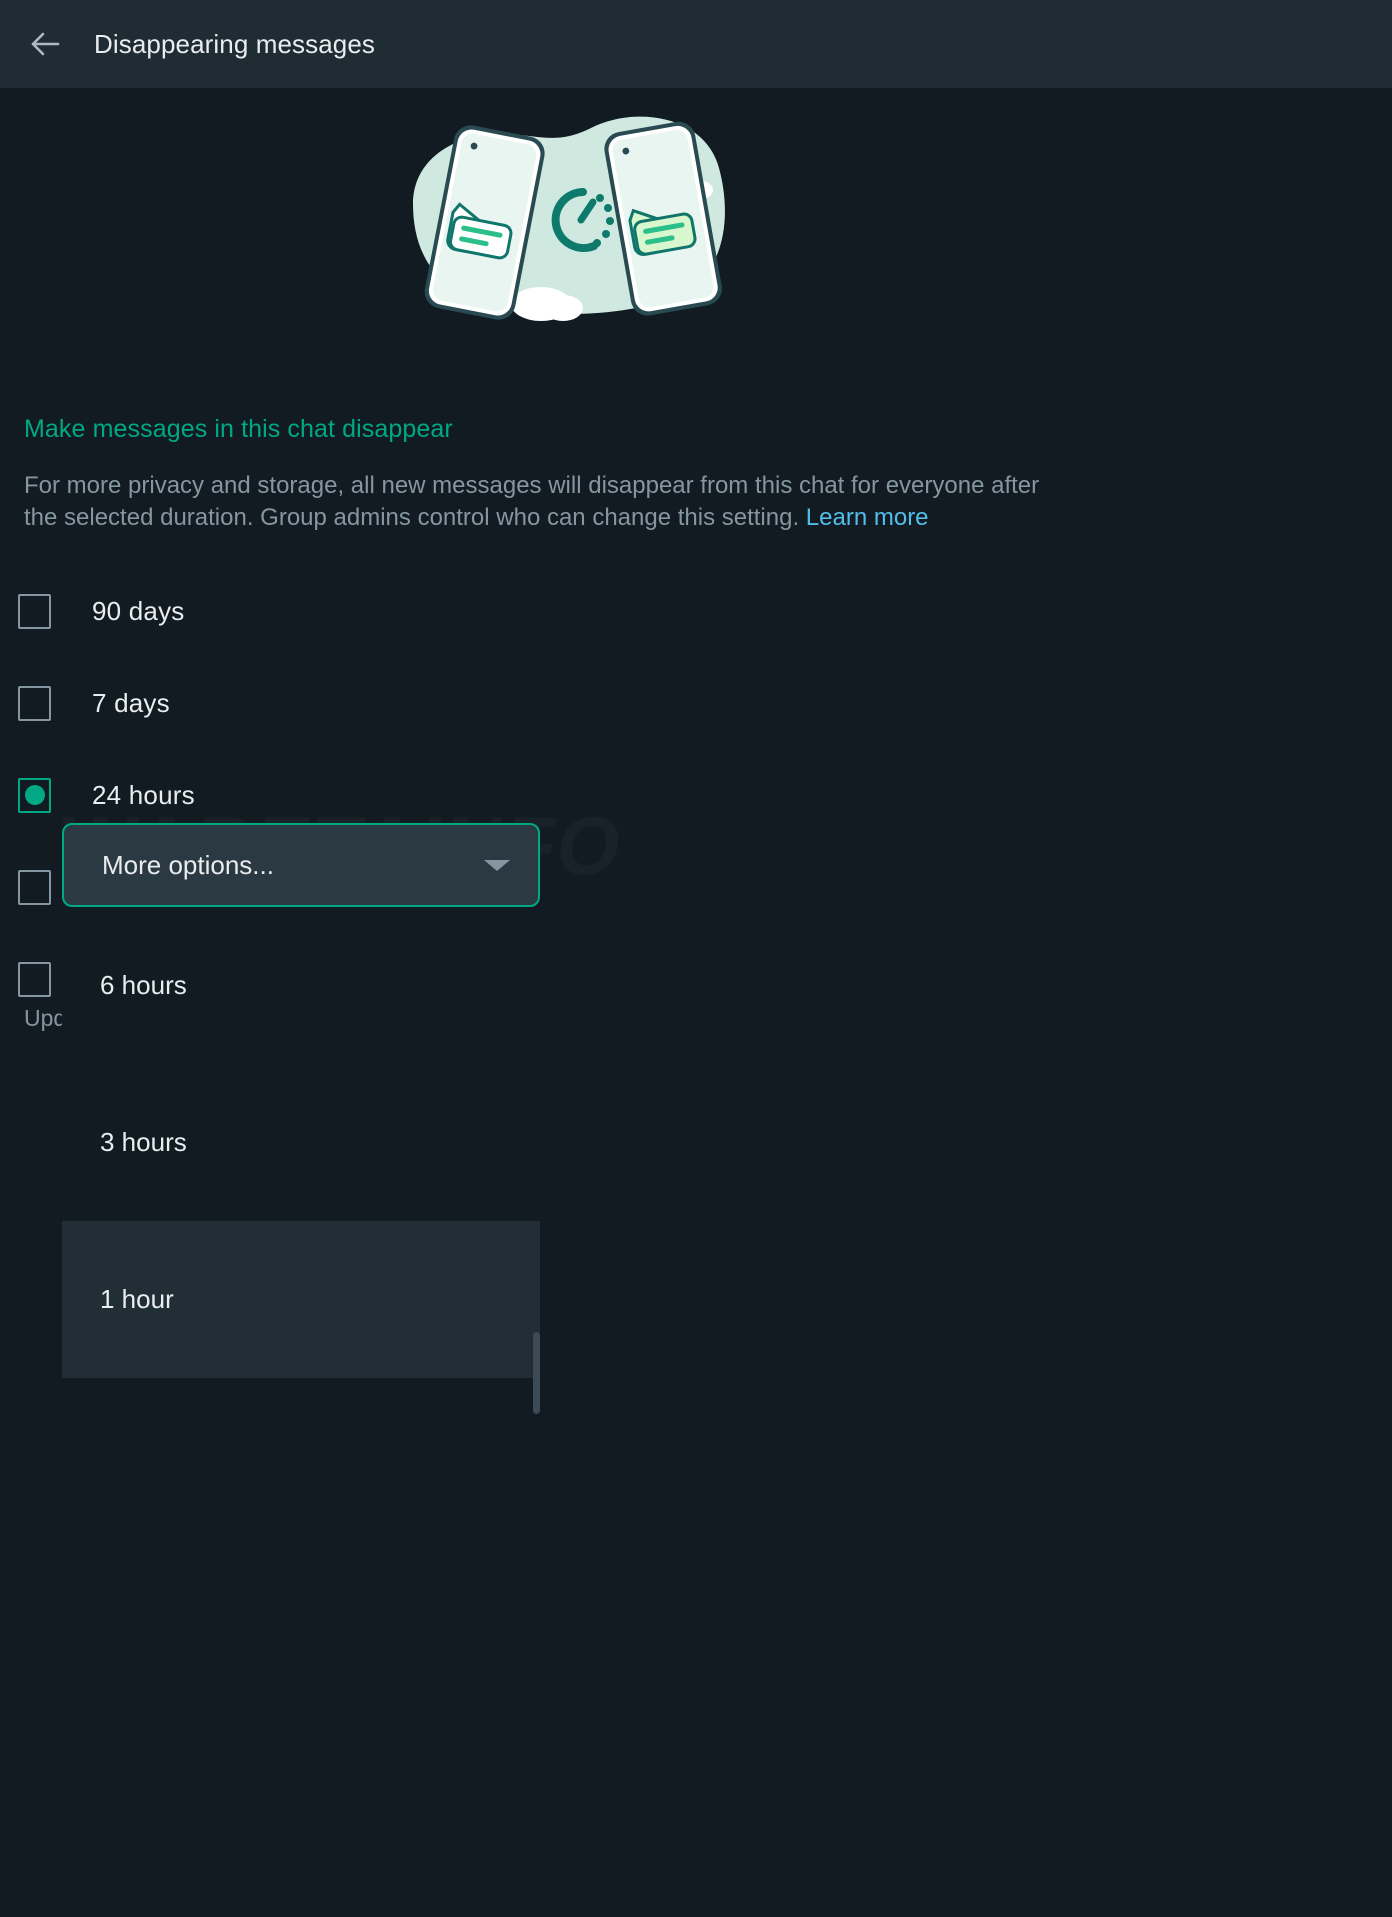 The width and height of the screenshot is (1392, 1917). What do you see at coordinates (569, 233) in the screenshot?
I see `two-phones-with-timer-illustration` at bounding box center [569, 233].